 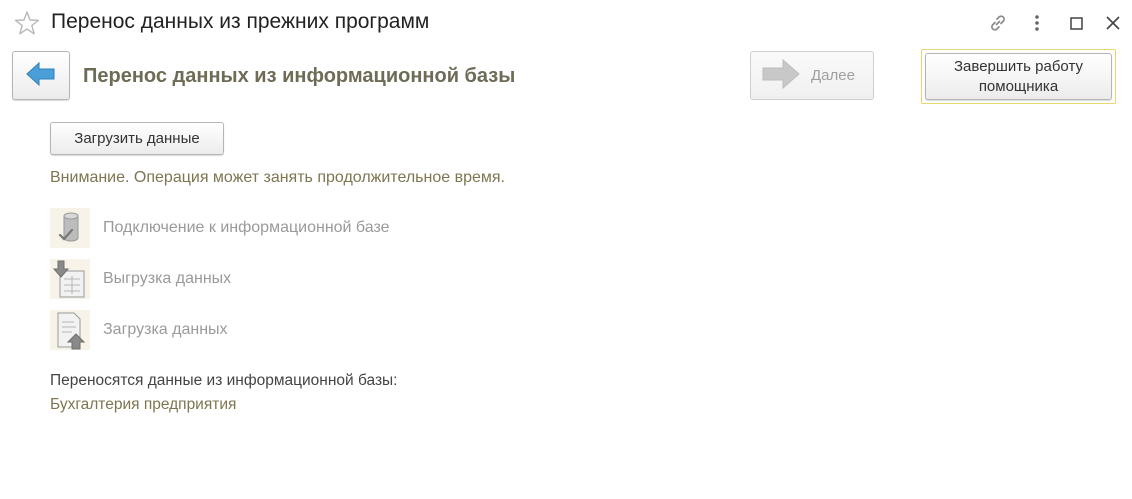 I want to click on back-button, so click(x=41, y=75).